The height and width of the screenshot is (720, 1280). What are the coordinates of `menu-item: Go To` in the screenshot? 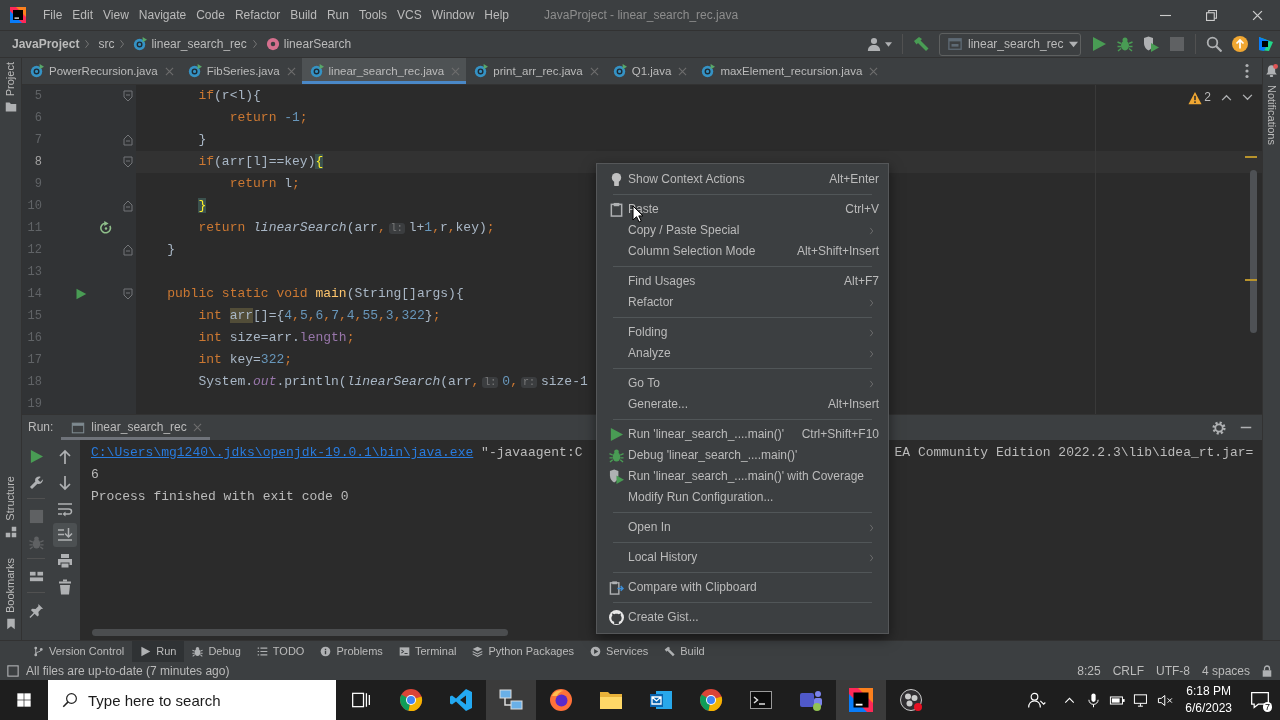 It's located at (742, 383).